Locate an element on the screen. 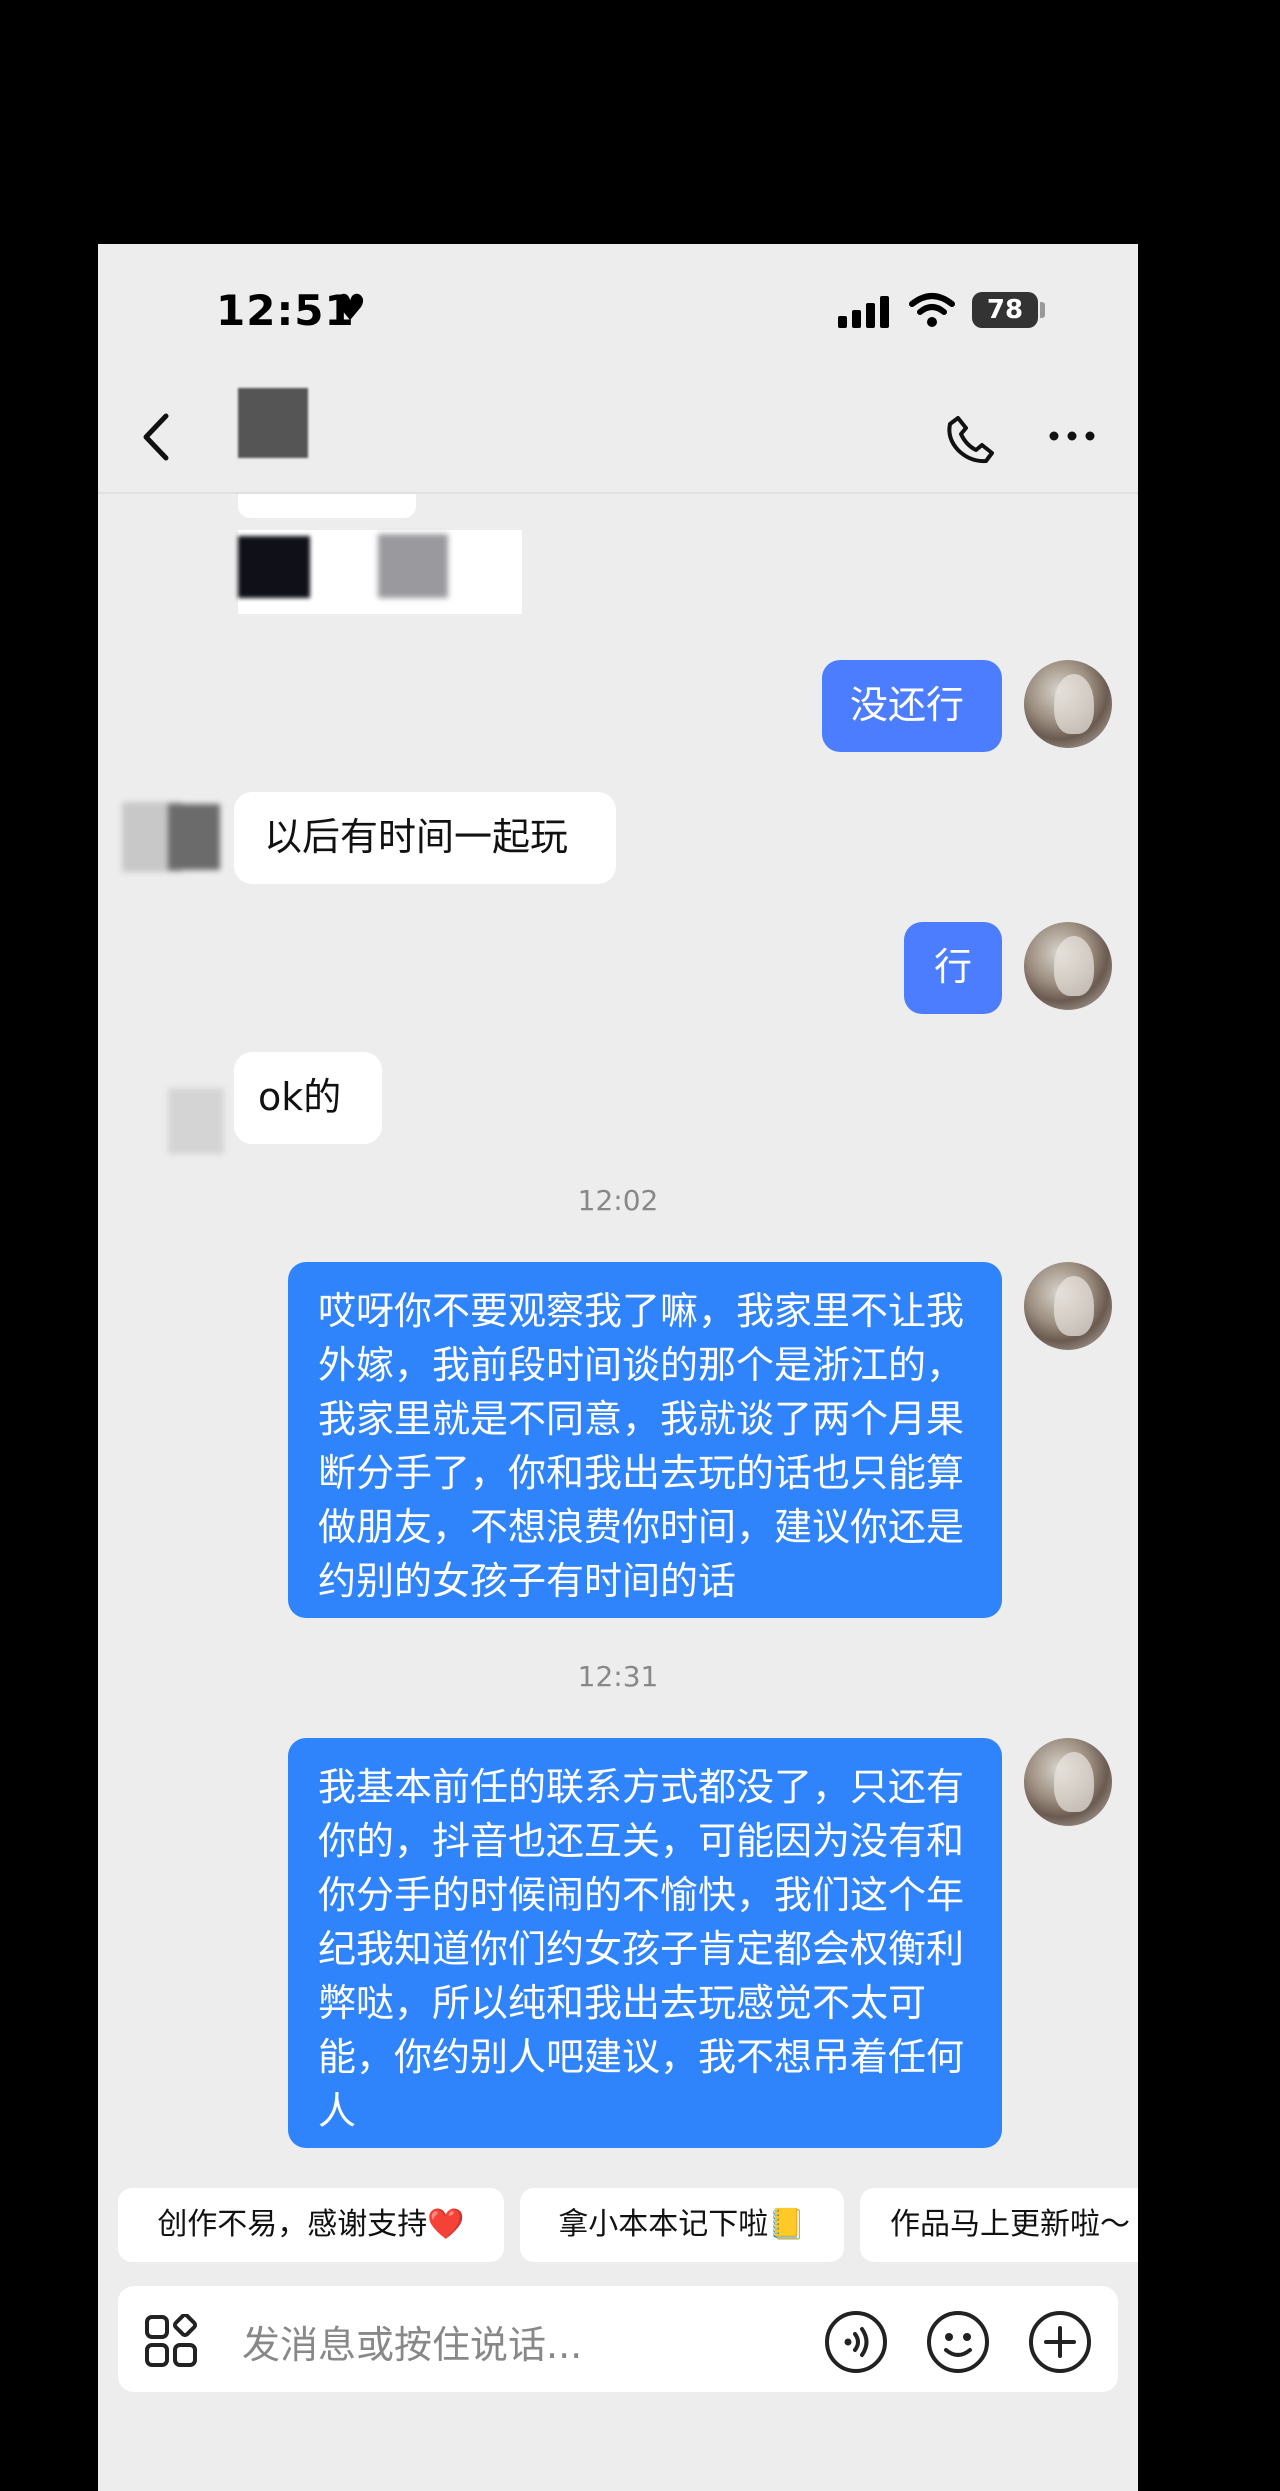 The image size is (1280, 2491). quick-reply-chip: 创作不易，感谢支持❤️ is located at coordinates (311, 2225).